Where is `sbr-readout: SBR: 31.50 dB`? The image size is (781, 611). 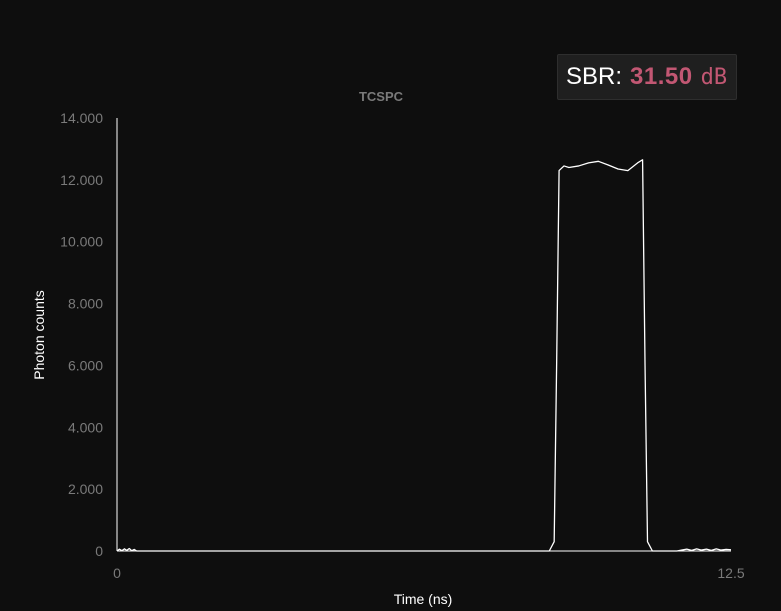
sbr-readout: SBR: 31.50 dB is located at coordinates (647, 77).